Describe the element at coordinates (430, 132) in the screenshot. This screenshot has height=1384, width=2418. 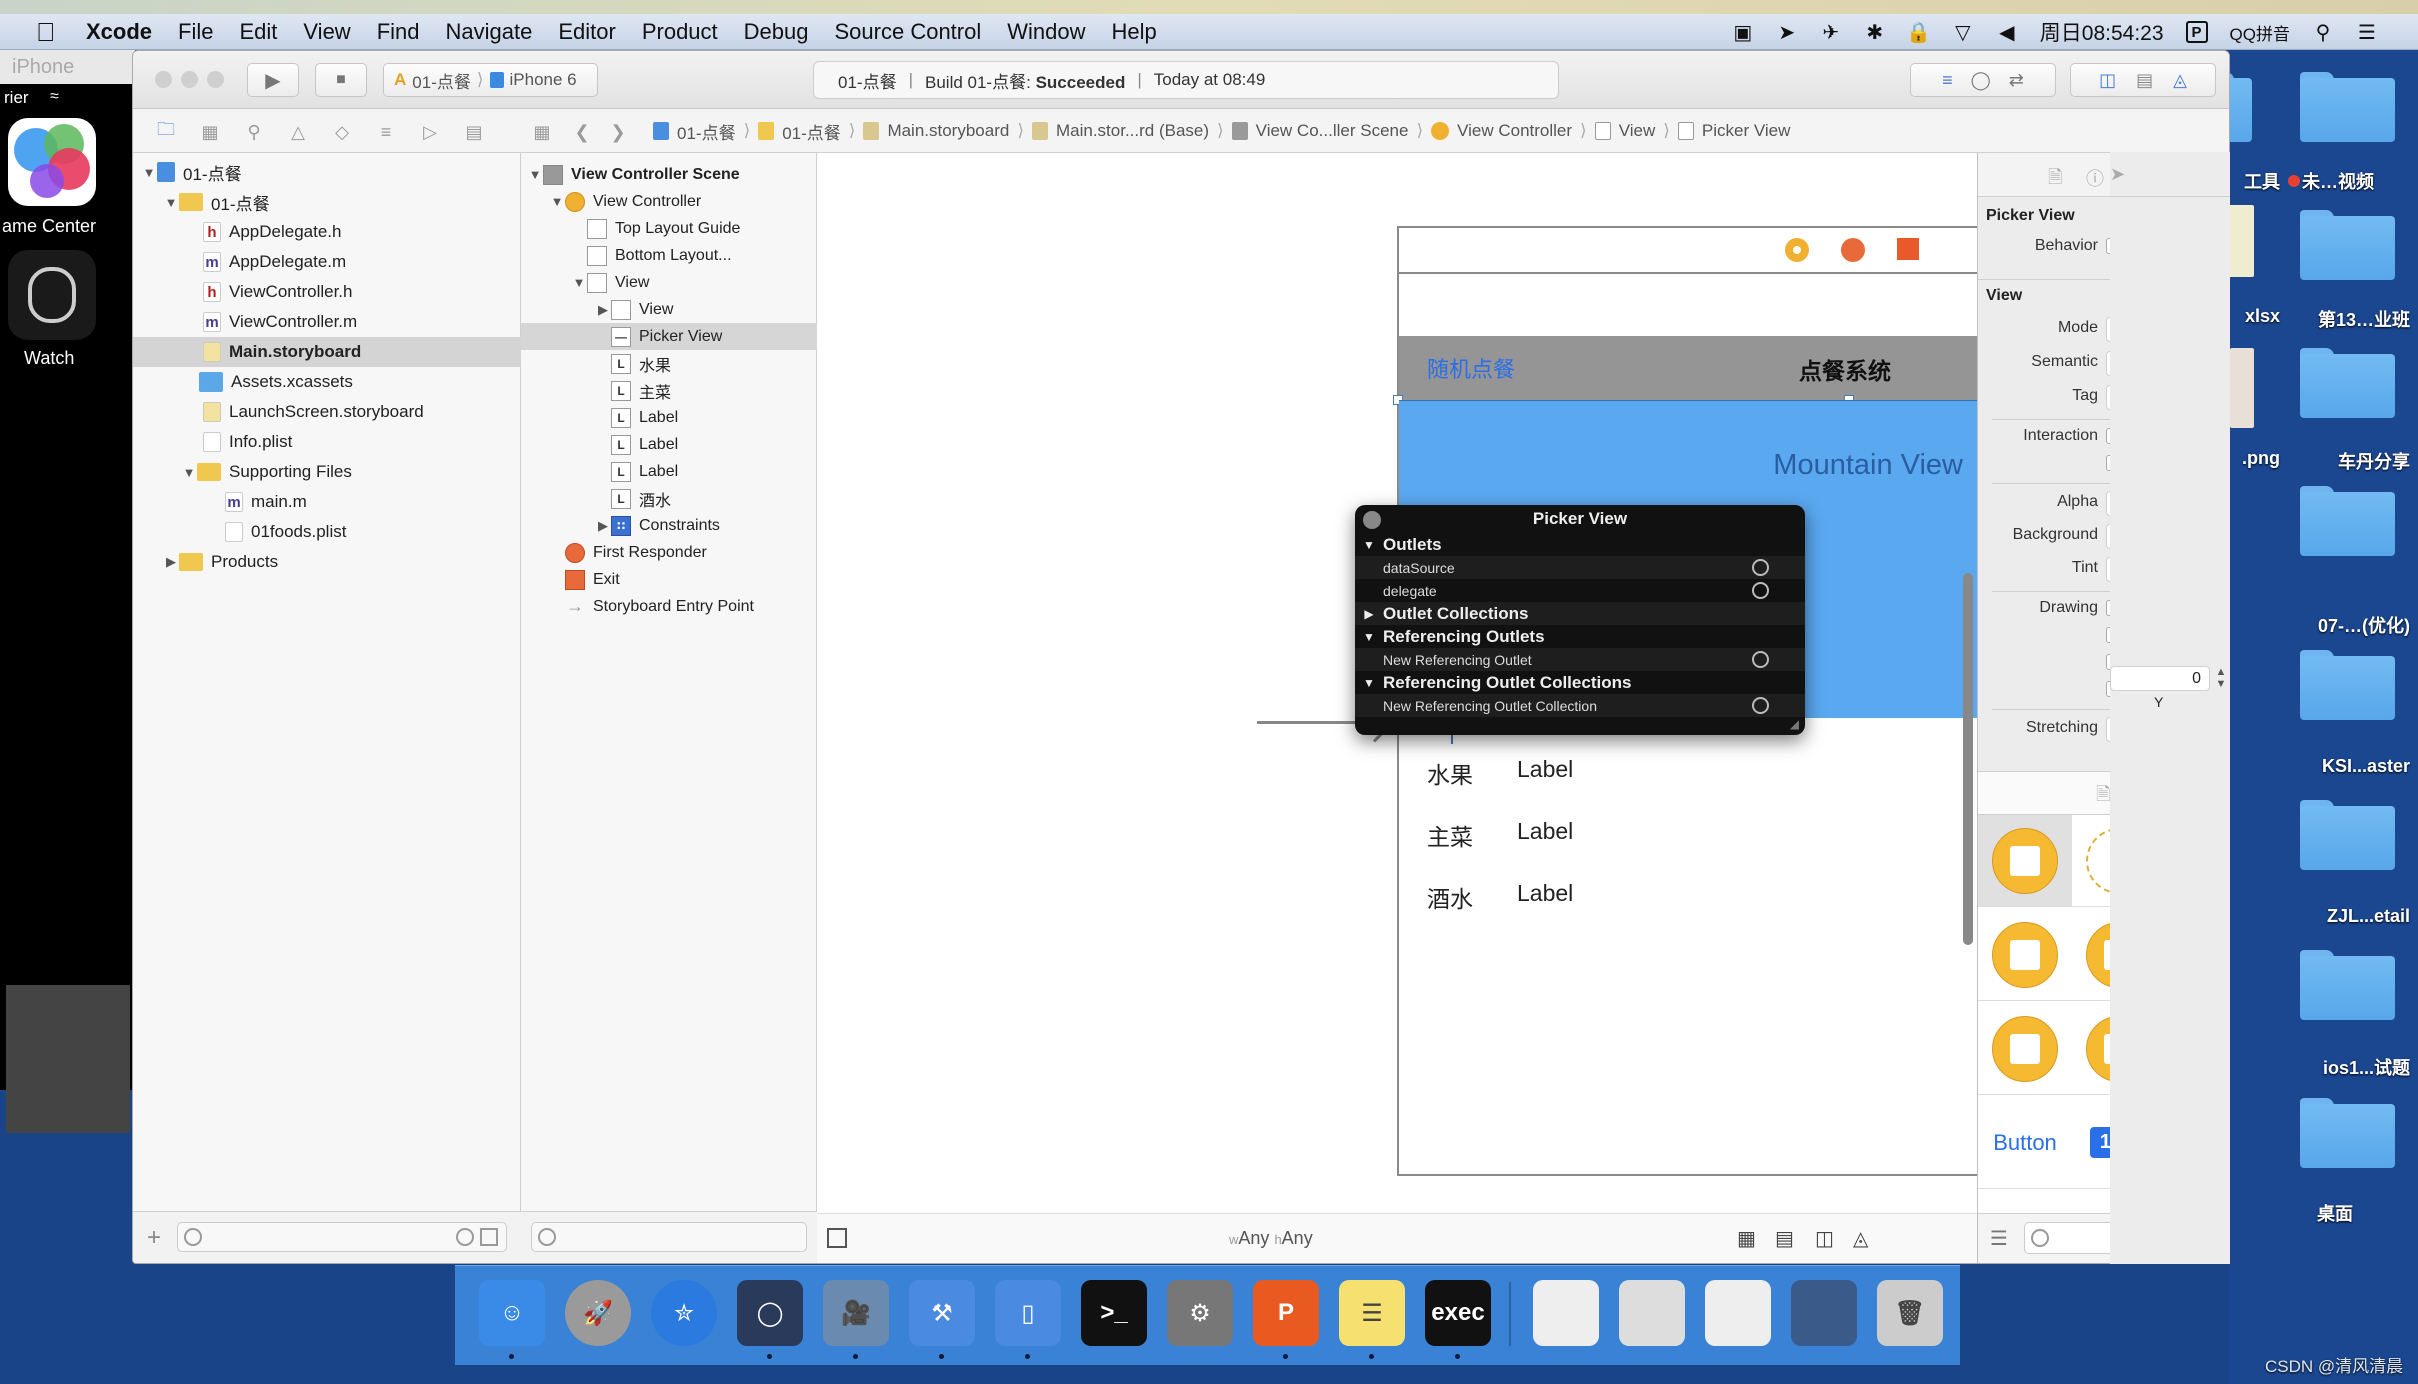
I see `breakpoint-navigator-icon: ▷` at that location.